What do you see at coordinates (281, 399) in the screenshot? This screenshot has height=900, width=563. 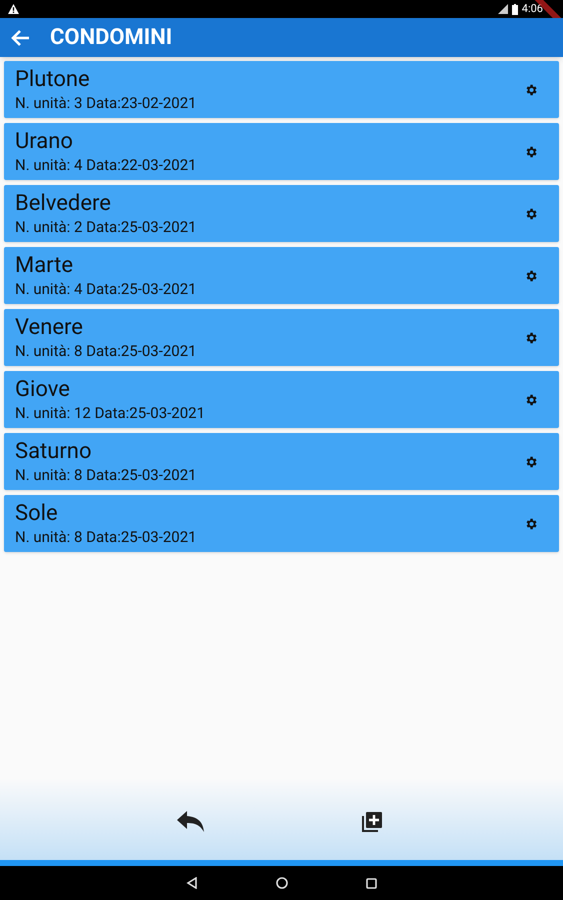 I see `condominio-card: Giove N. unità: 12 Data:25-03-2021` at bounding box center [281, 399].